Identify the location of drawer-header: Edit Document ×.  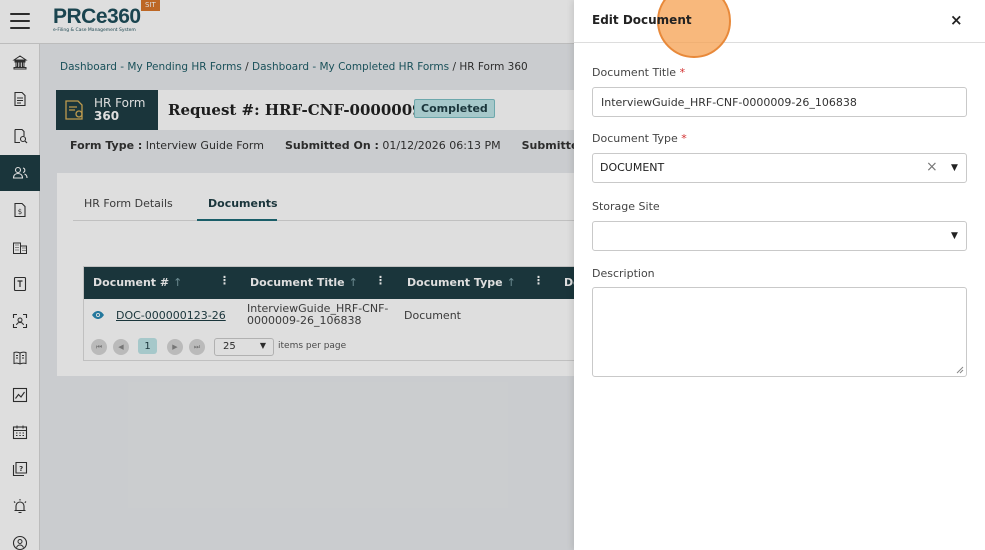
(779, 29).